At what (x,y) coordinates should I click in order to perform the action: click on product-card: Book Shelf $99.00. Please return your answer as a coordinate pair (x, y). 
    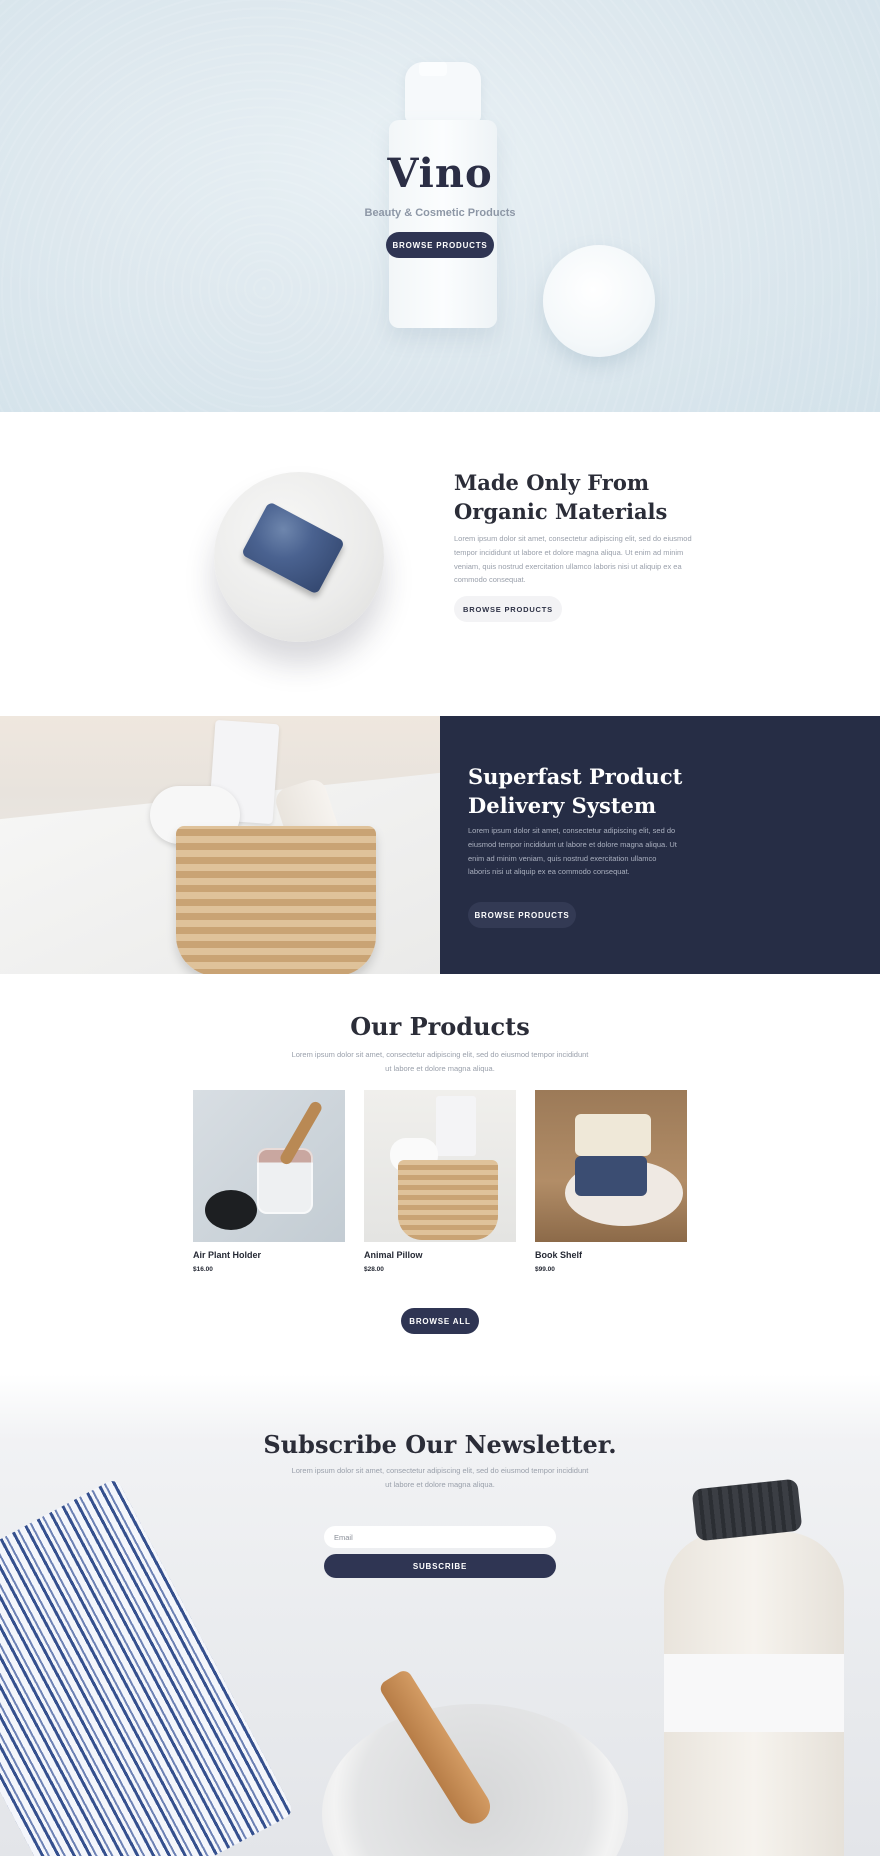
    Looking at the image, I should click on (611, 1181).